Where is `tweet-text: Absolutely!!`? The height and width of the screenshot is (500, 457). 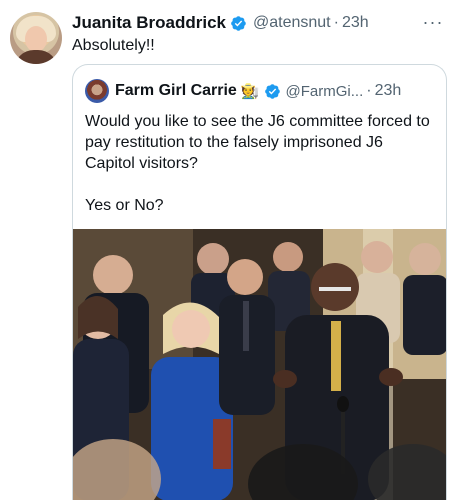
tweet-text: Absolutely!! is located at coordinates (113, 45).